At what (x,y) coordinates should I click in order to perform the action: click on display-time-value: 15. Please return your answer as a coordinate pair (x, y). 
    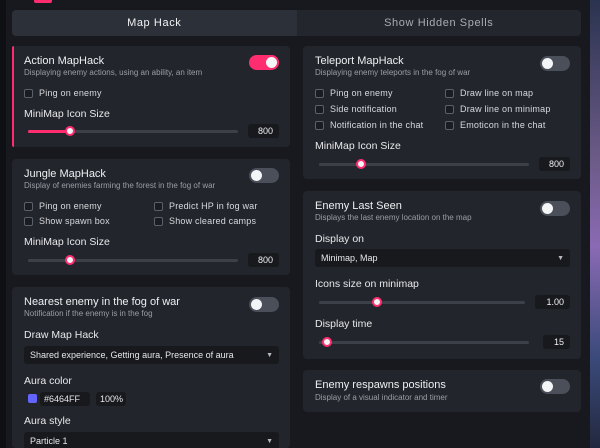
    Looking at the image, I should click on (556, 342).